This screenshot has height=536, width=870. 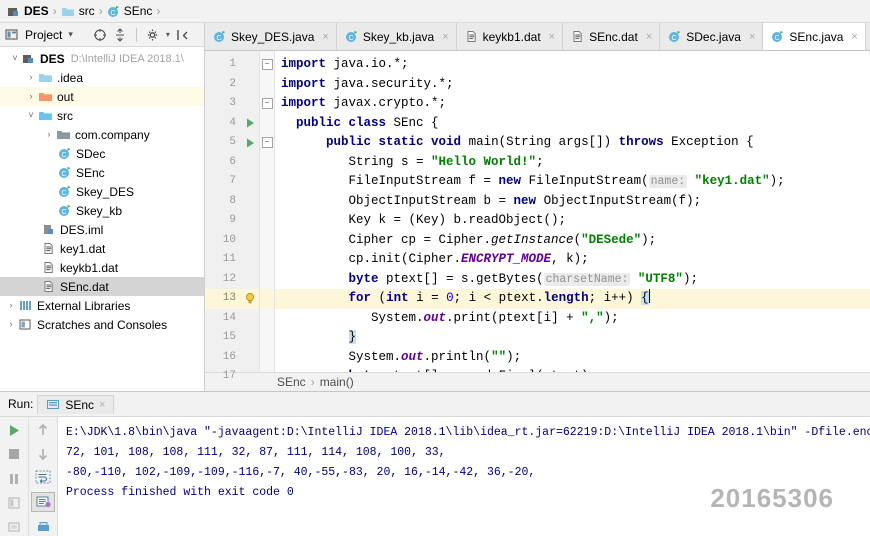 I want to click on line-number: 7, so click(x=232, y=181).